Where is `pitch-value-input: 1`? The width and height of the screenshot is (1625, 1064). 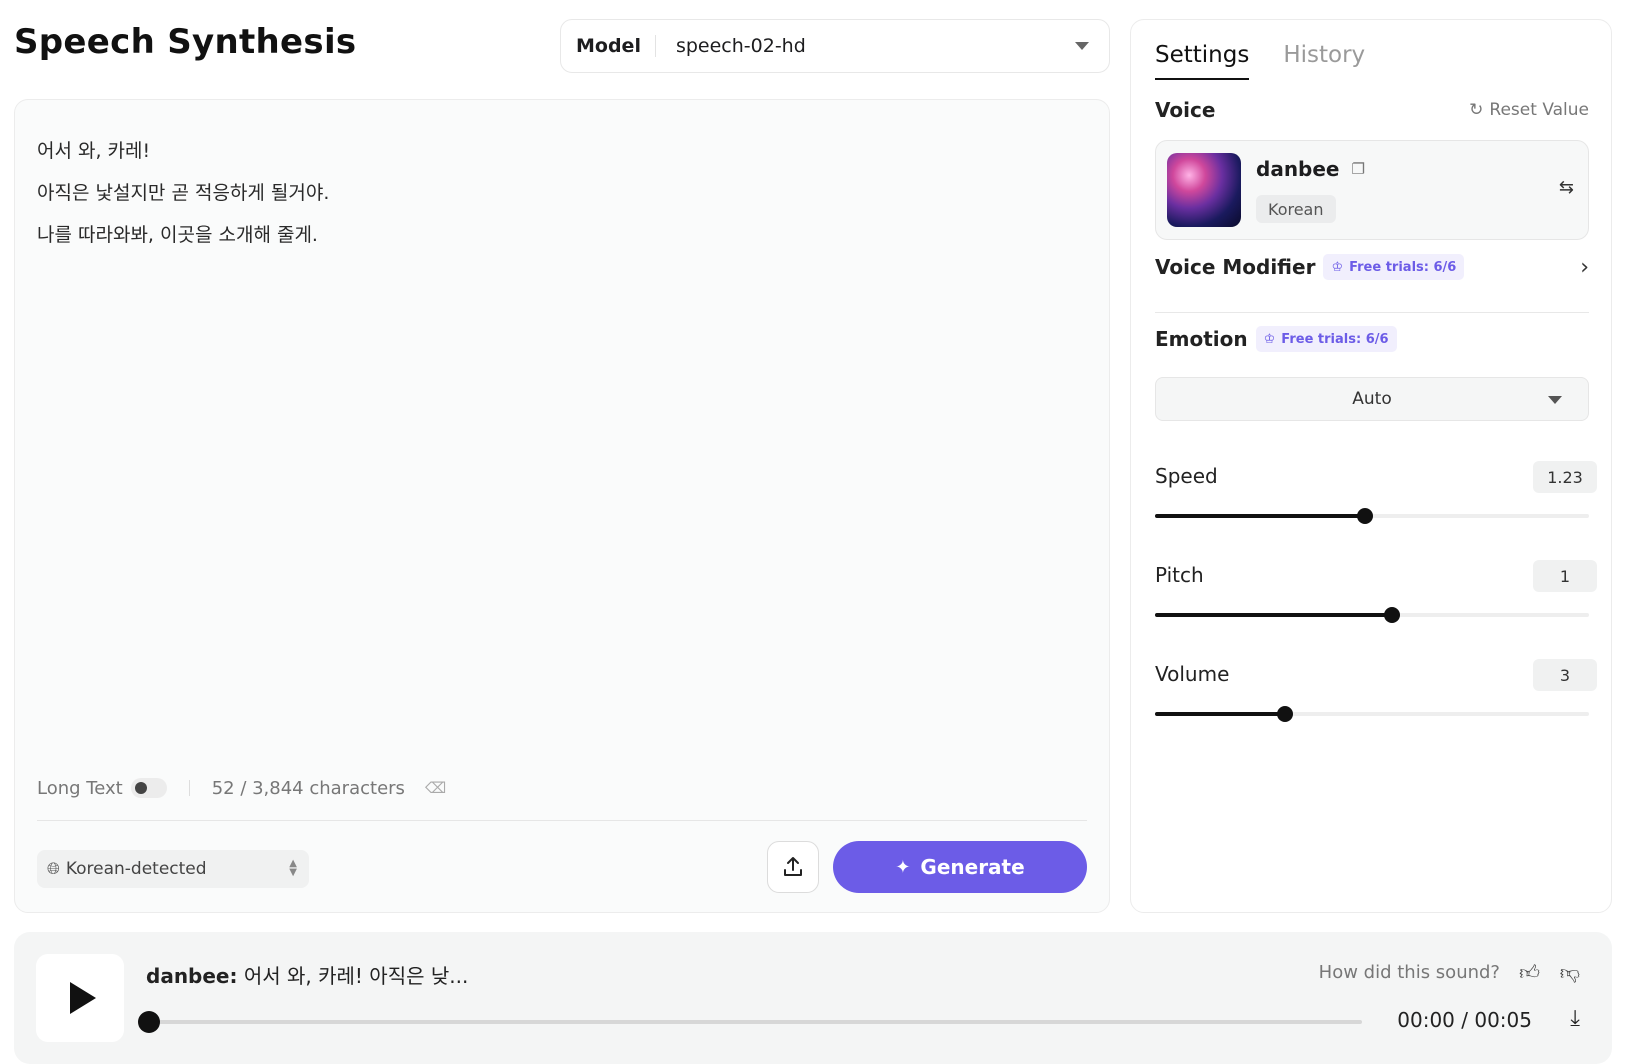
pitch-value-input: 1 is located at coordinates (1565, 576).